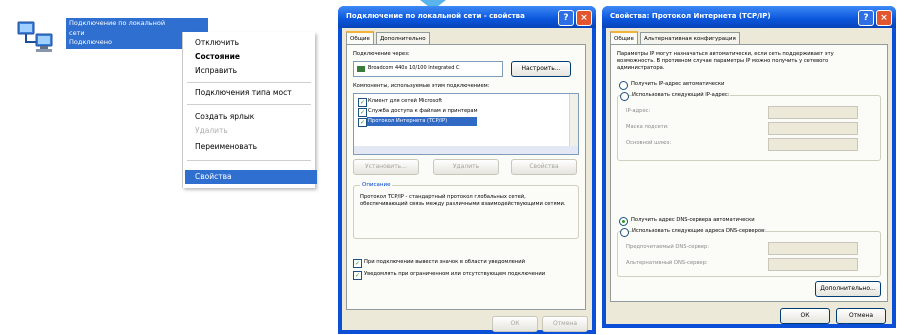 This screenshot has width=905, height=335. I want to click on menu-item-repair: Исправить, so click(216, 70).